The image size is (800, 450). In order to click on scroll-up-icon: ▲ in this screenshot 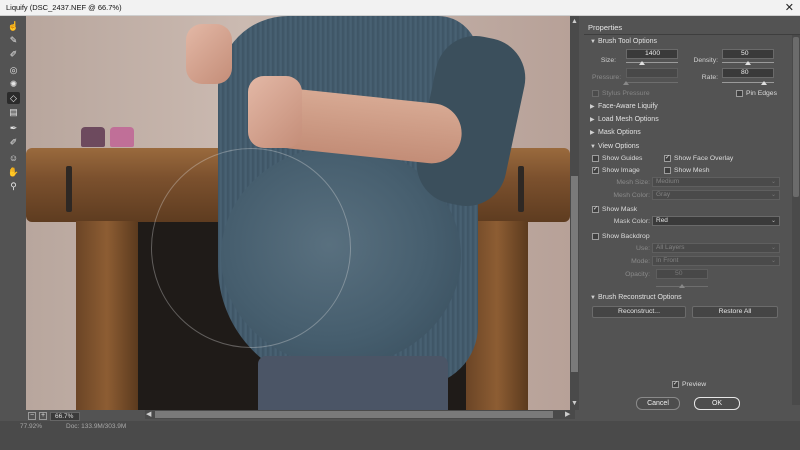, I will do `click(574, 21)`.